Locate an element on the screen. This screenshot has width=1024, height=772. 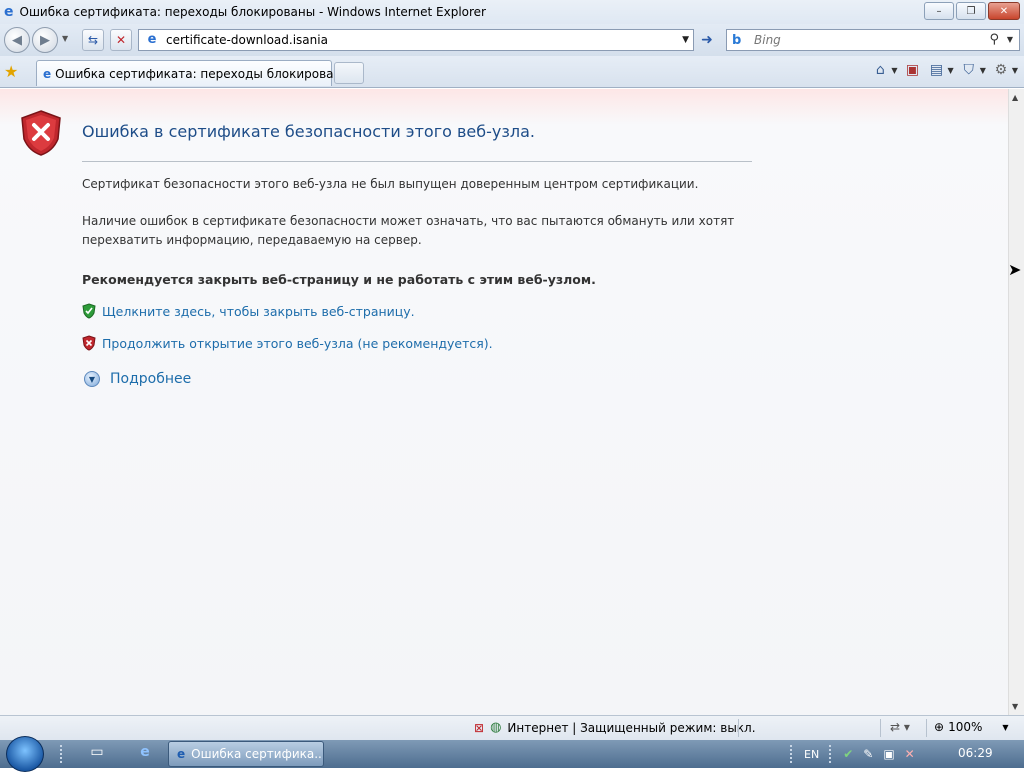
close-window-button: ✕ is located at coordinates (1004, 11).